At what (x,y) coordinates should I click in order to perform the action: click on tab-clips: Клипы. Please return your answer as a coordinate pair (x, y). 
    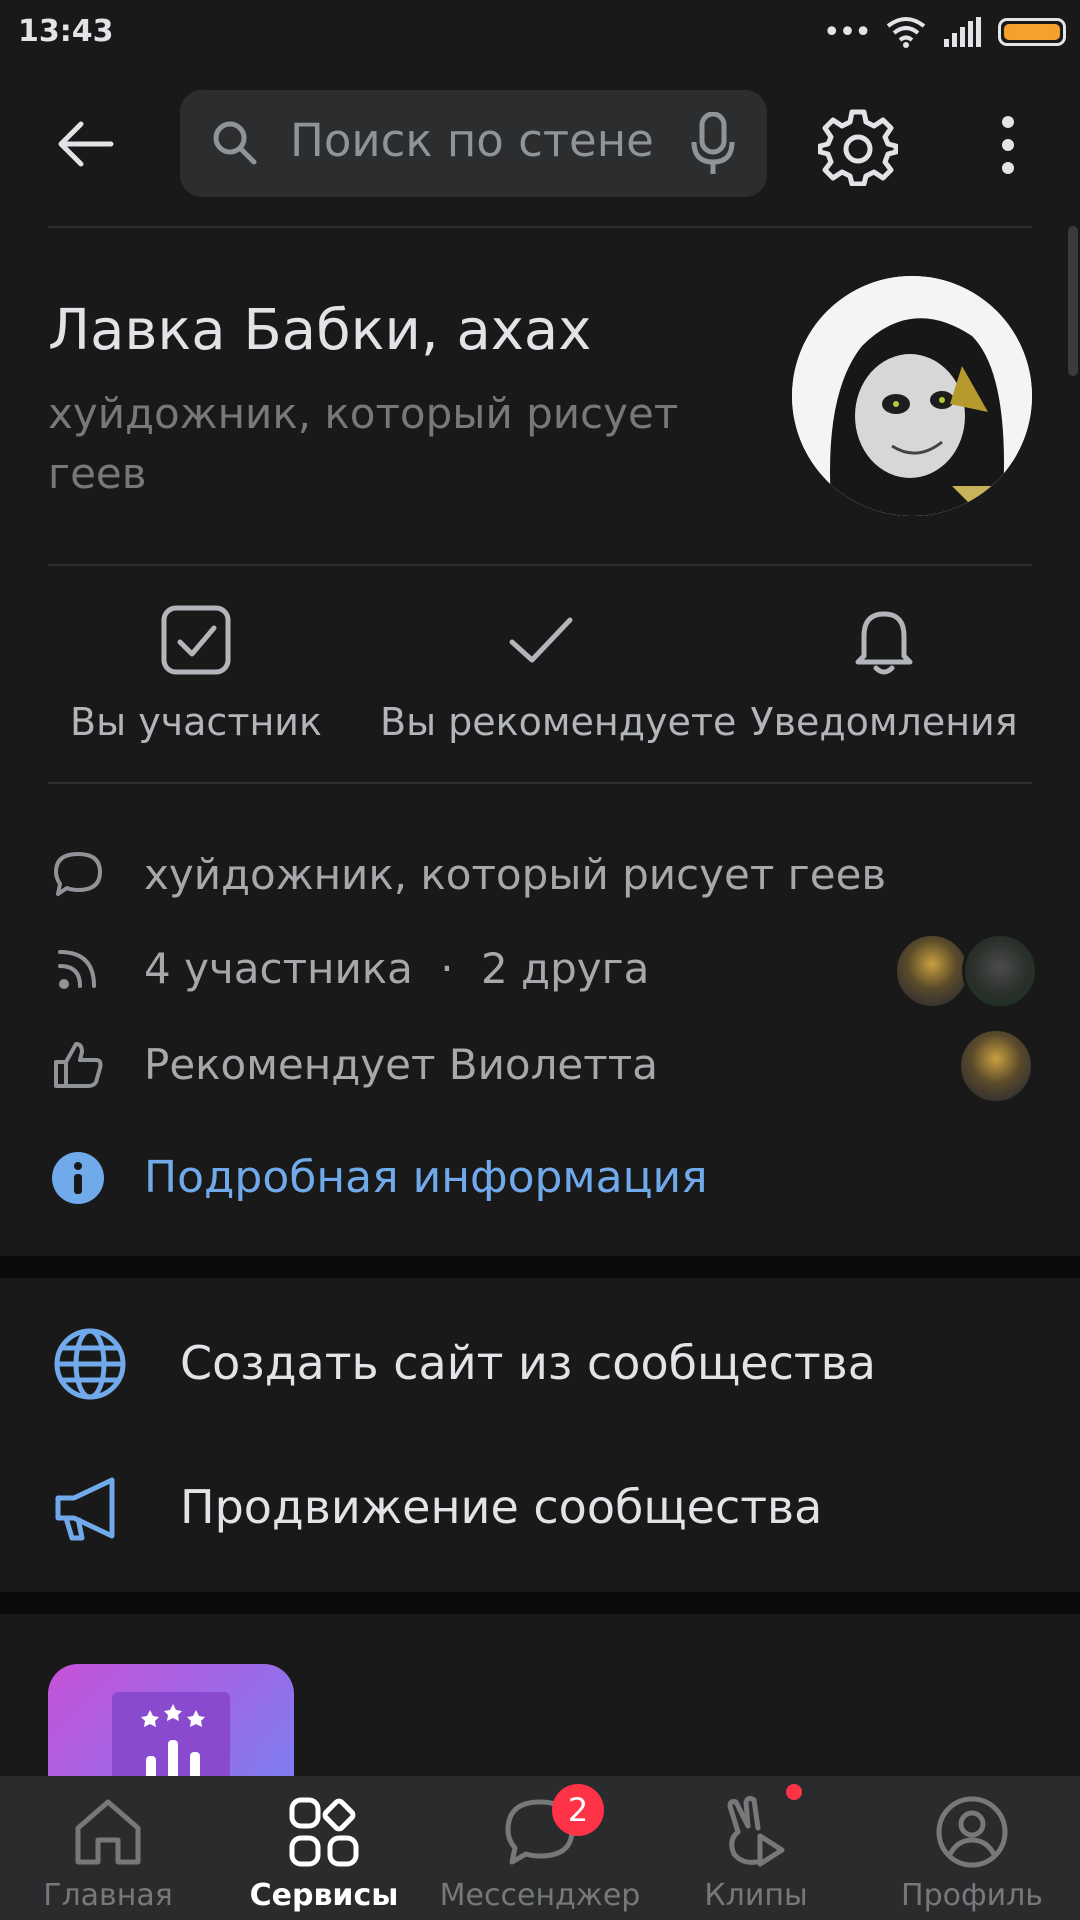
    Looking at the image, I should click on (756, 1848).